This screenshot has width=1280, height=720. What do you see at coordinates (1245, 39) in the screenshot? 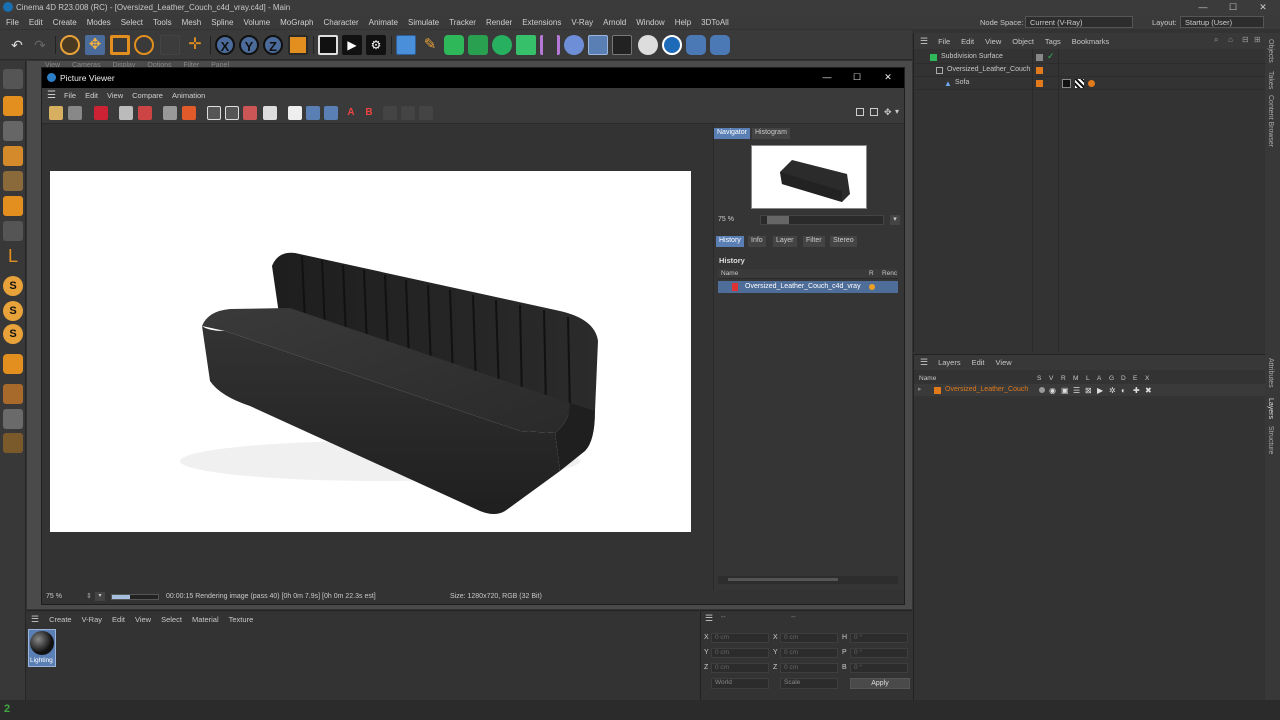
I see `filter-icon: ⊟` at bounding box center [1245, 39].